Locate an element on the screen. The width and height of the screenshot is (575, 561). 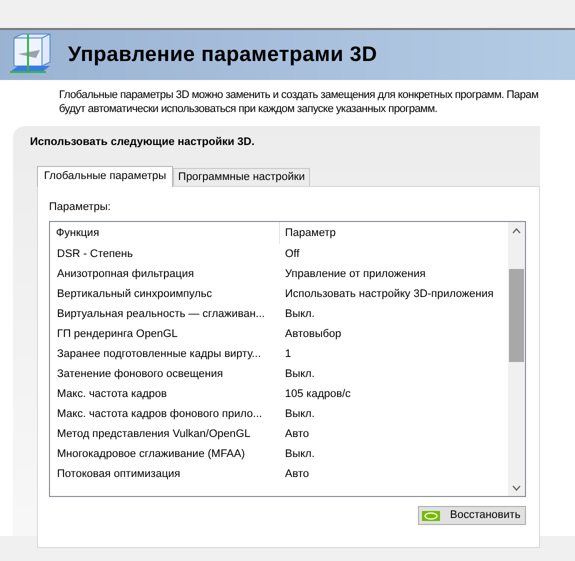
settings-row: Метод представления Vulkan/OpenGL Авто is located at coordinates (279, 434).